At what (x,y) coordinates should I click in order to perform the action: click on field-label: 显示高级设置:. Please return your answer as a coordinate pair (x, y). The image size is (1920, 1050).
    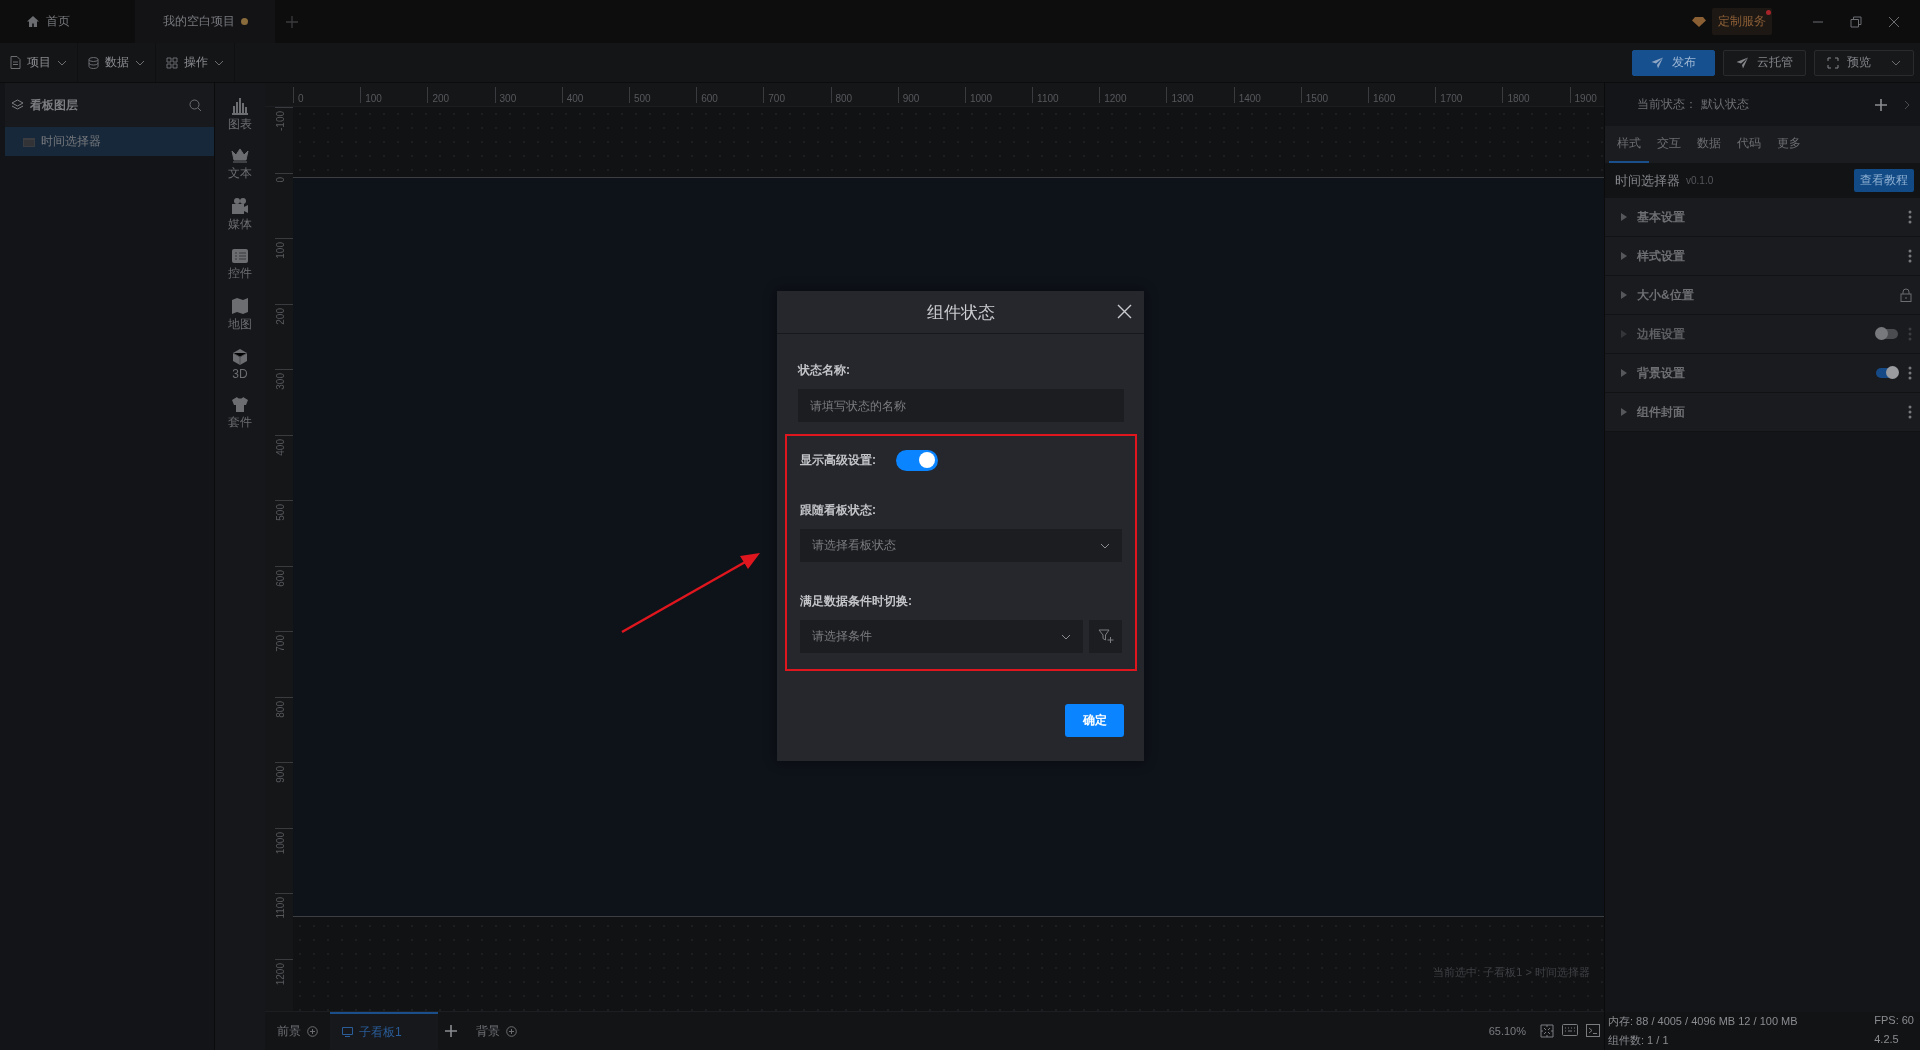
    Looking at the image, I should click on (838, 460).